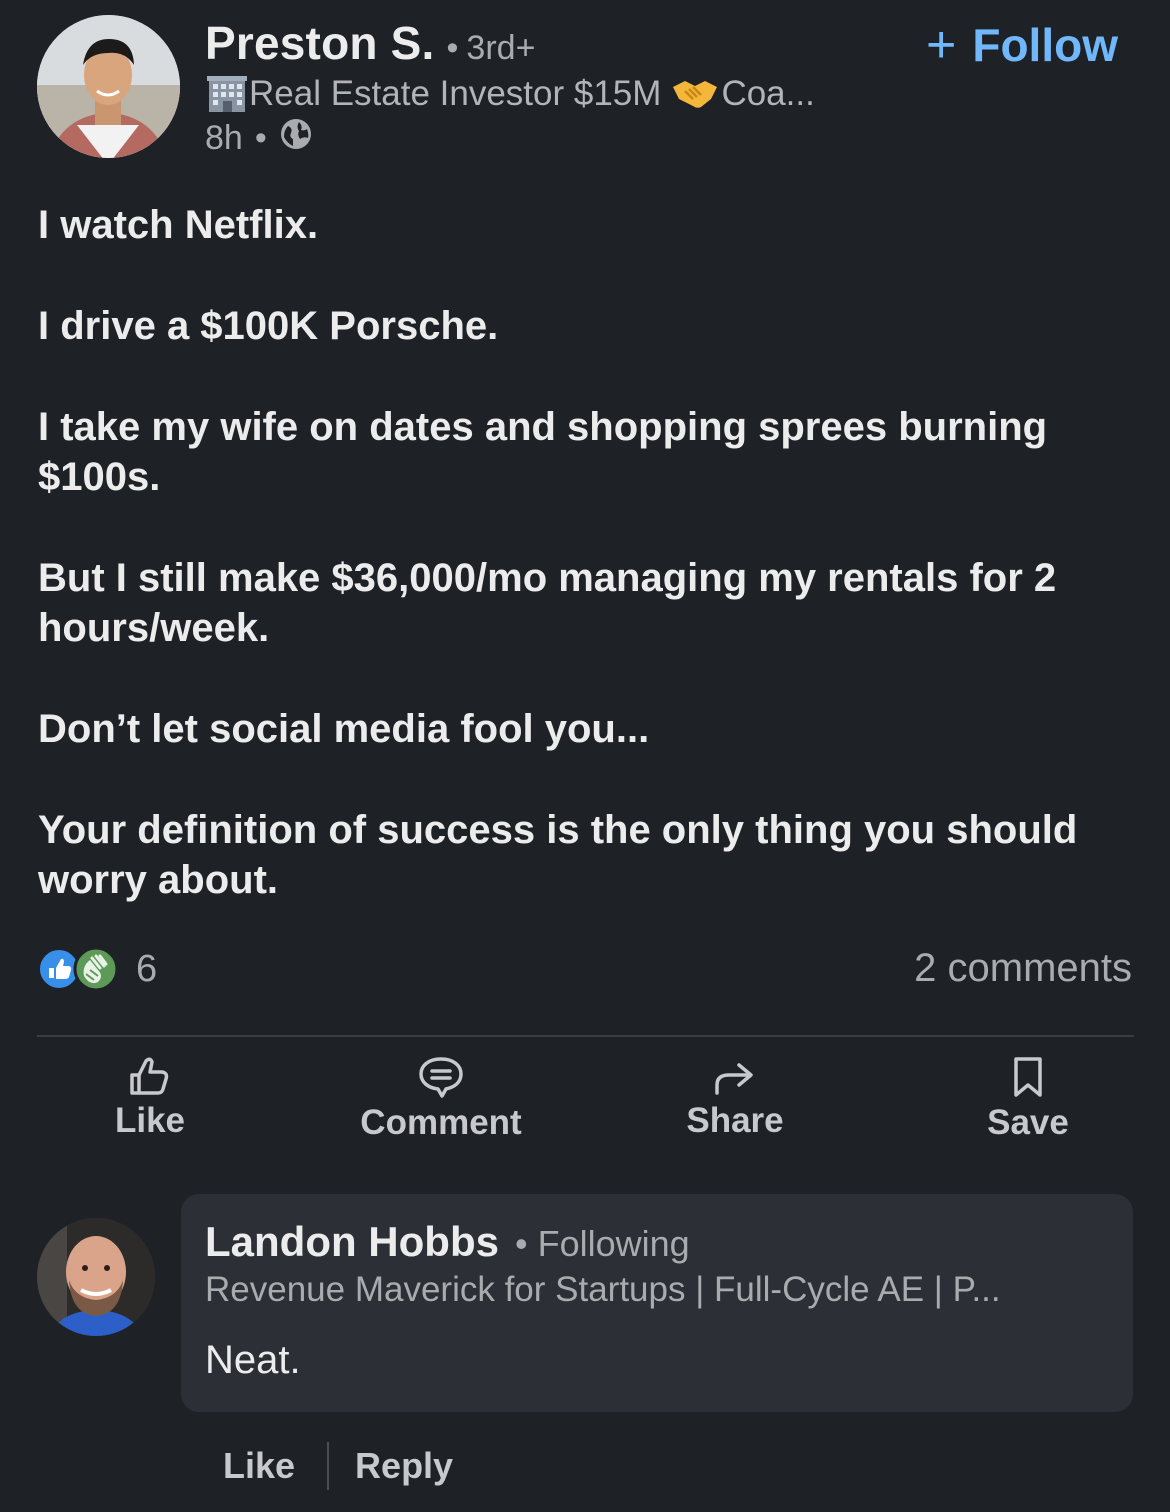 Image resolution: width=1170 pixels, height=1512 pixels. I want to click on connection-degree: • 3rd+, so click(491, 48).